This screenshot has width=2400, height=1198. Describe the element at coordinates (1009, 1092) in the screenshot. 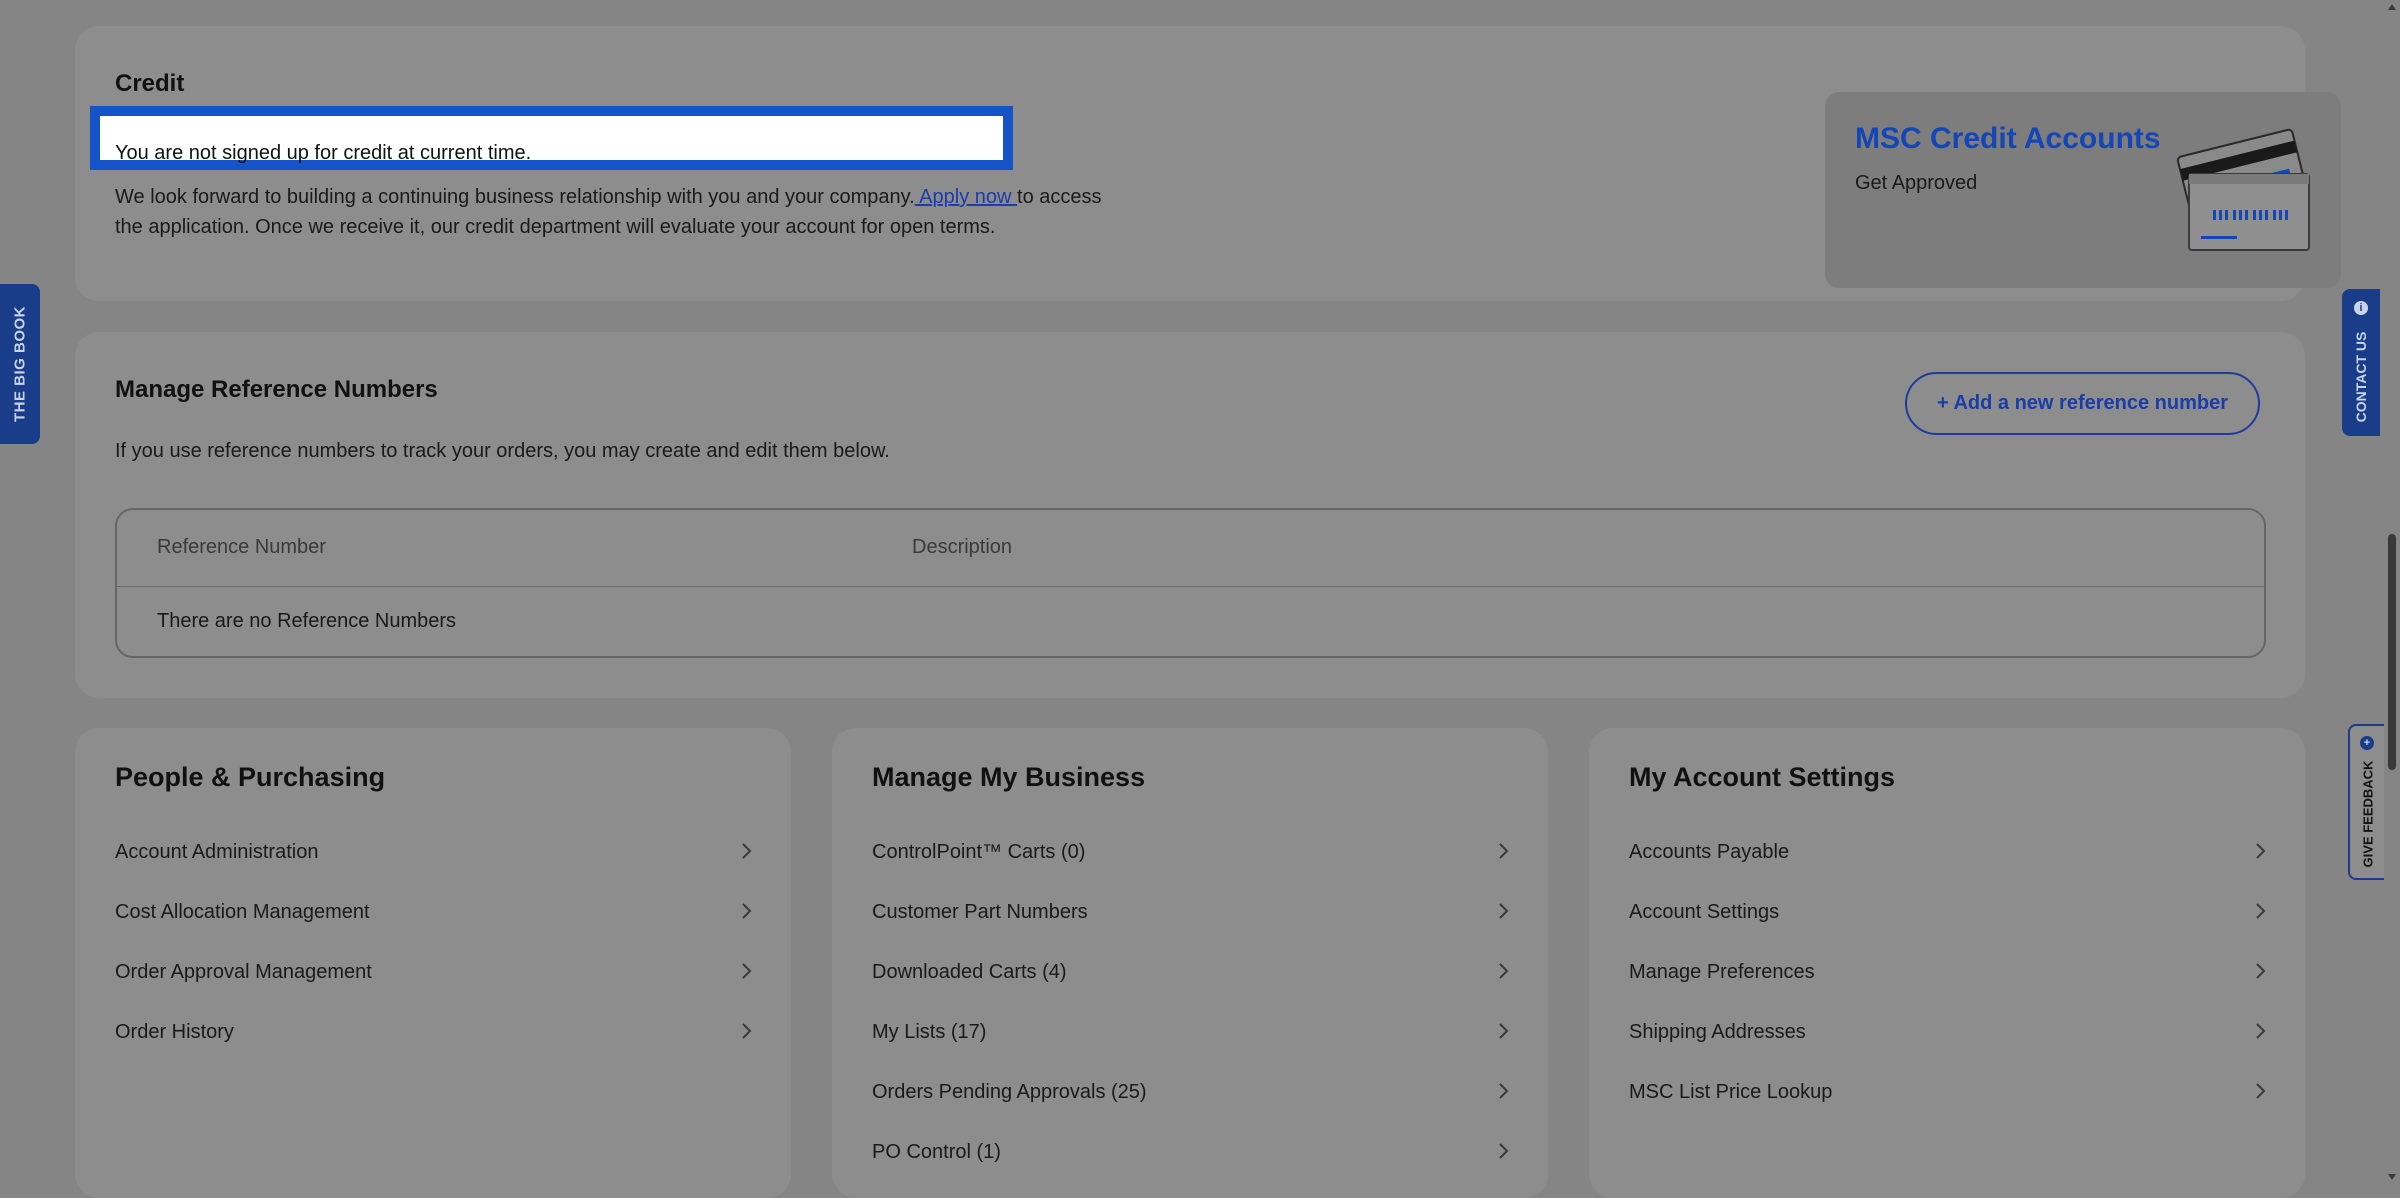

I see `link-label: Orders Pending Approvals (25)` at that location.